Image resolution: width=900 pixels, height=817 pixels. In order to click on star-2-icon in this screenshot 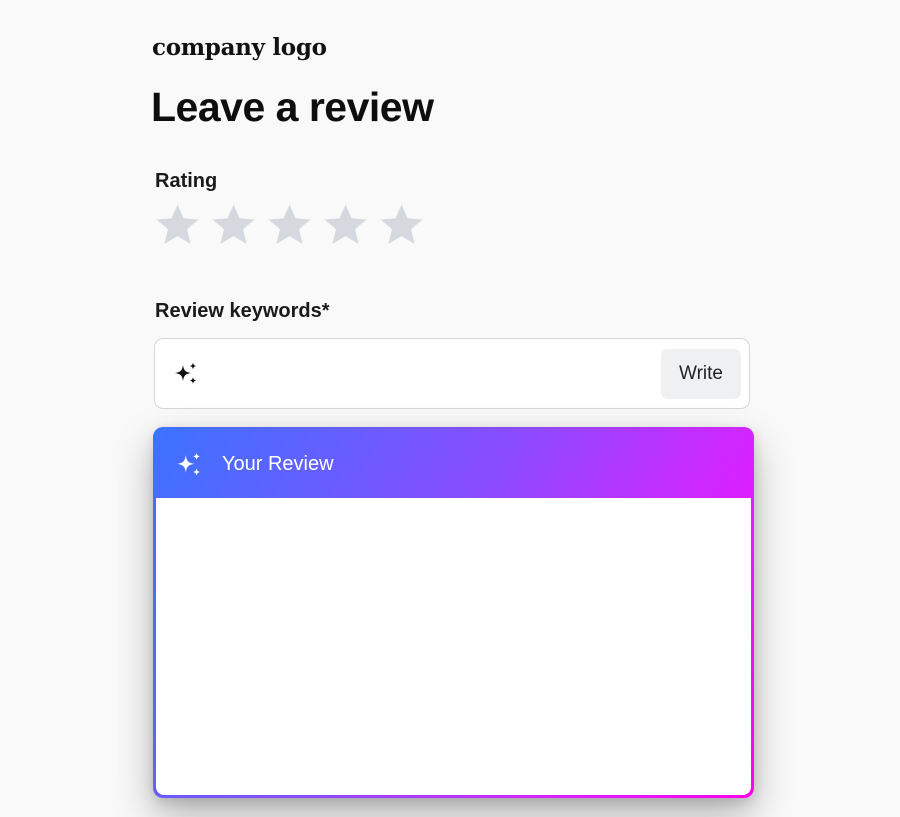, I will do `click(233, 225)`.